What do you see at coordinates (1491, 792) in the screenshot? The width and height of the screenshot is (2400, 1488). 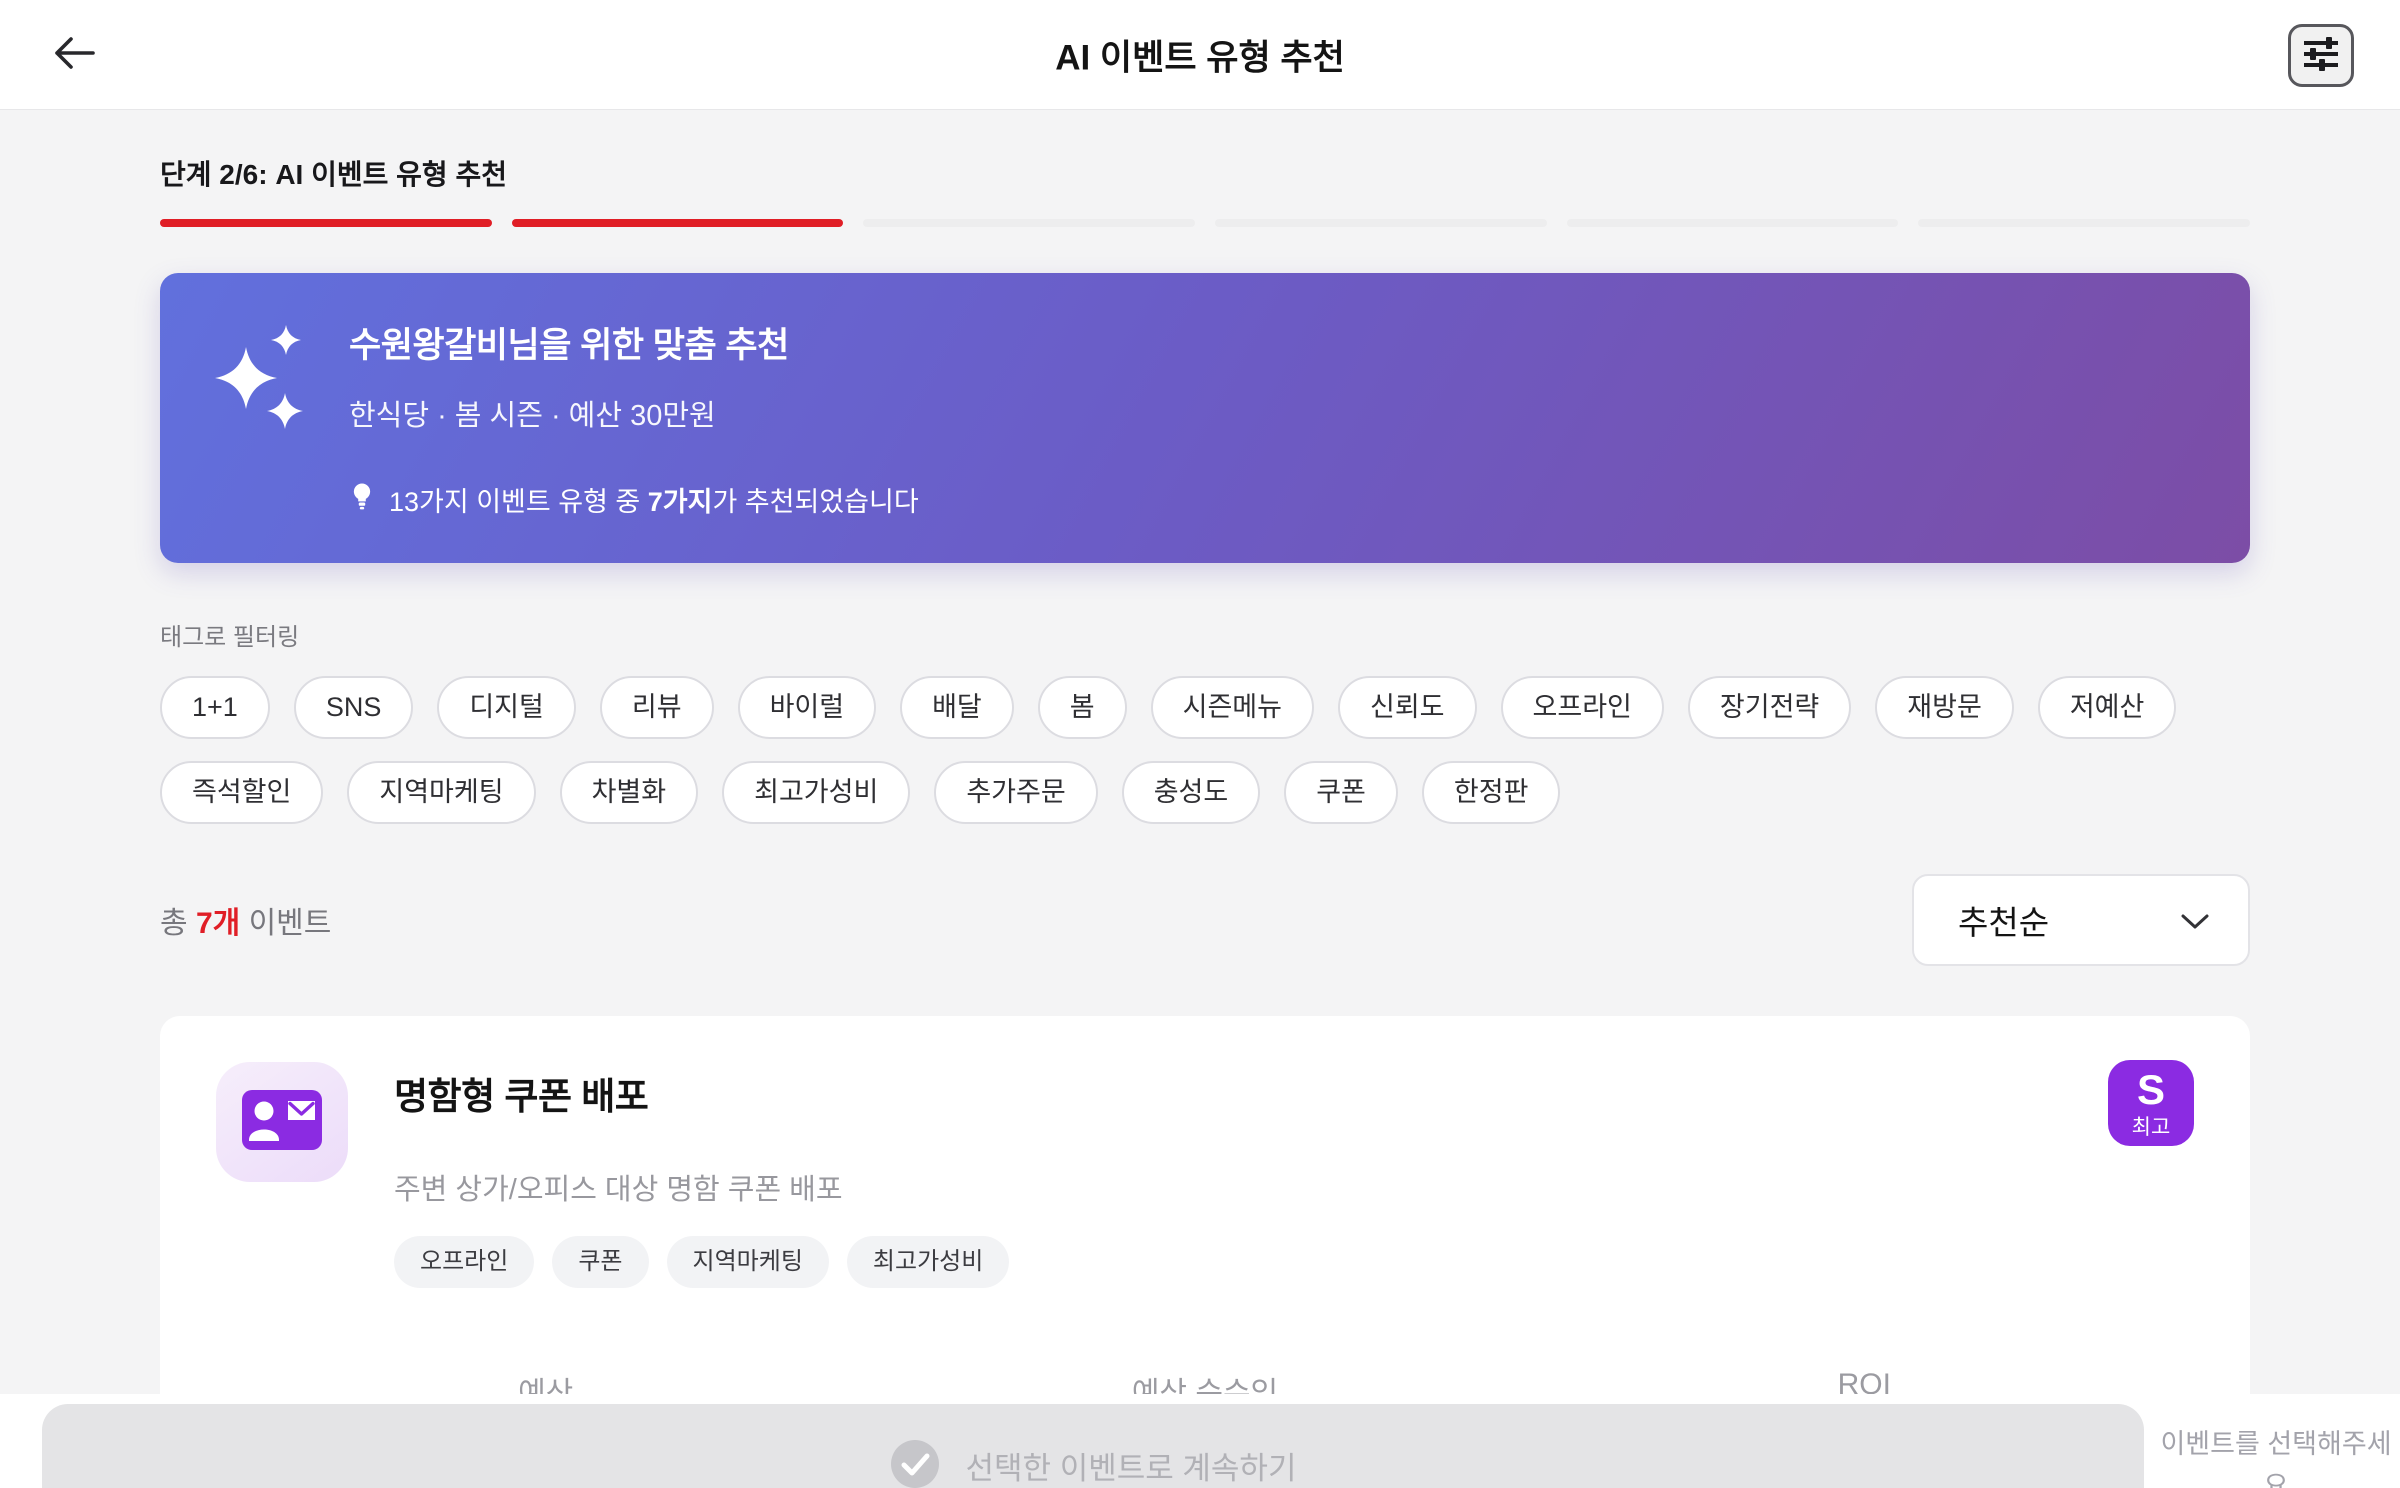 I see `filter-tag: 한정판` at bounding box center [1491, 792].